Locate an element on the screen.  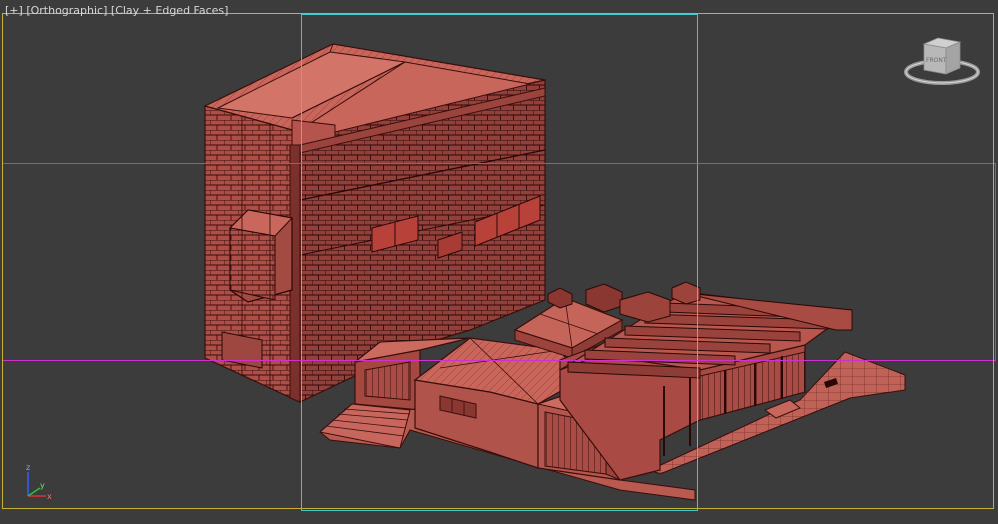
viewcube-face-label: FRONT is located at coordinates (936, 60).